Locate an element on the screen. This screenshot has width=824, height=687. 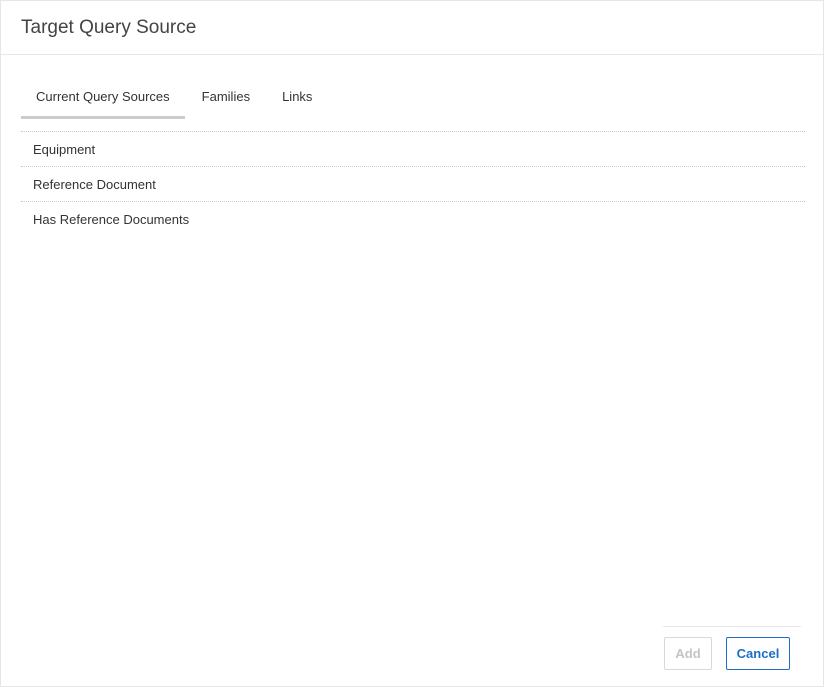
list-item-has-reference-documents: Has Reference Documents is located at coordinates (413, 219).